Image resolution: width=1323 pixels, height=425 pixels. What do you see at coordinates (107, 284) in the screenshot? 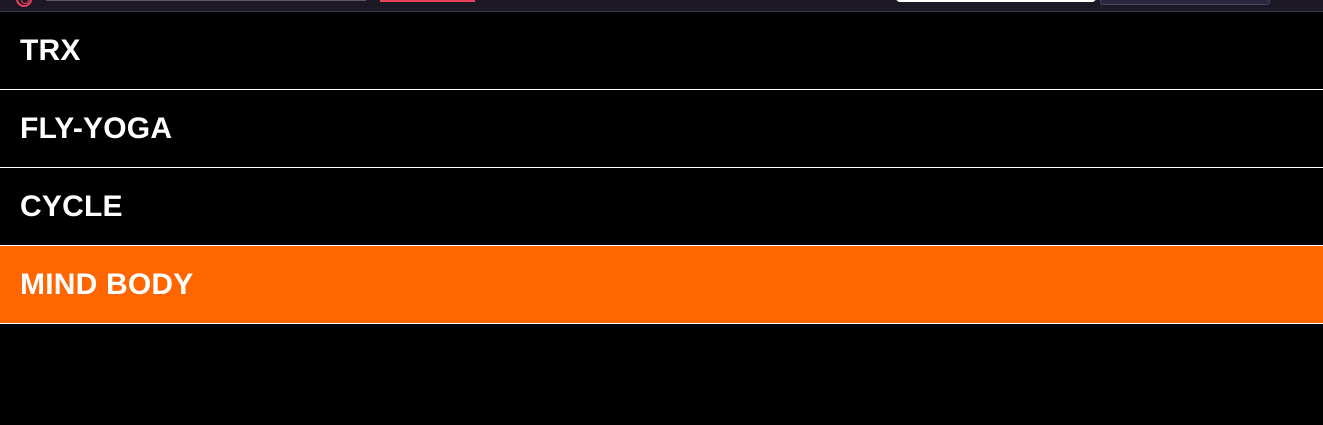
I see `menu-item-label: MIND BODY` at bounding box center [107, 284].